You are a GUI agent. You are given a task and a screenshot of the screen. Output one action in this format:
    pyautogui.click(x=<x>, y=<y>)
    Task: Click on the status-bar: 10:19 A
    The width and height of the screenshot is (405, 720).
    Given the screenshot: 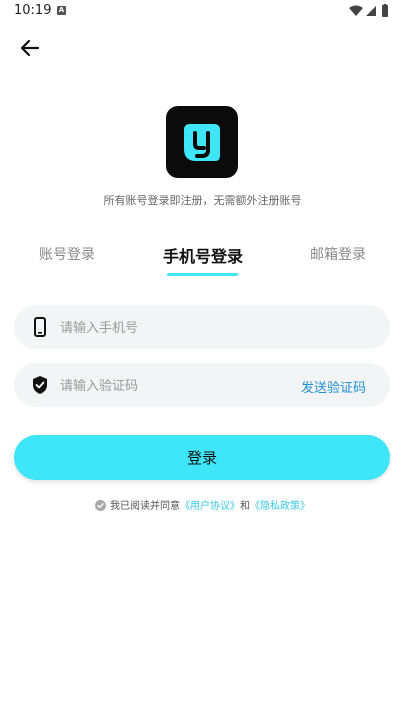 What is the action you would take?
    pyautogui.click(x=202, y=12)
    